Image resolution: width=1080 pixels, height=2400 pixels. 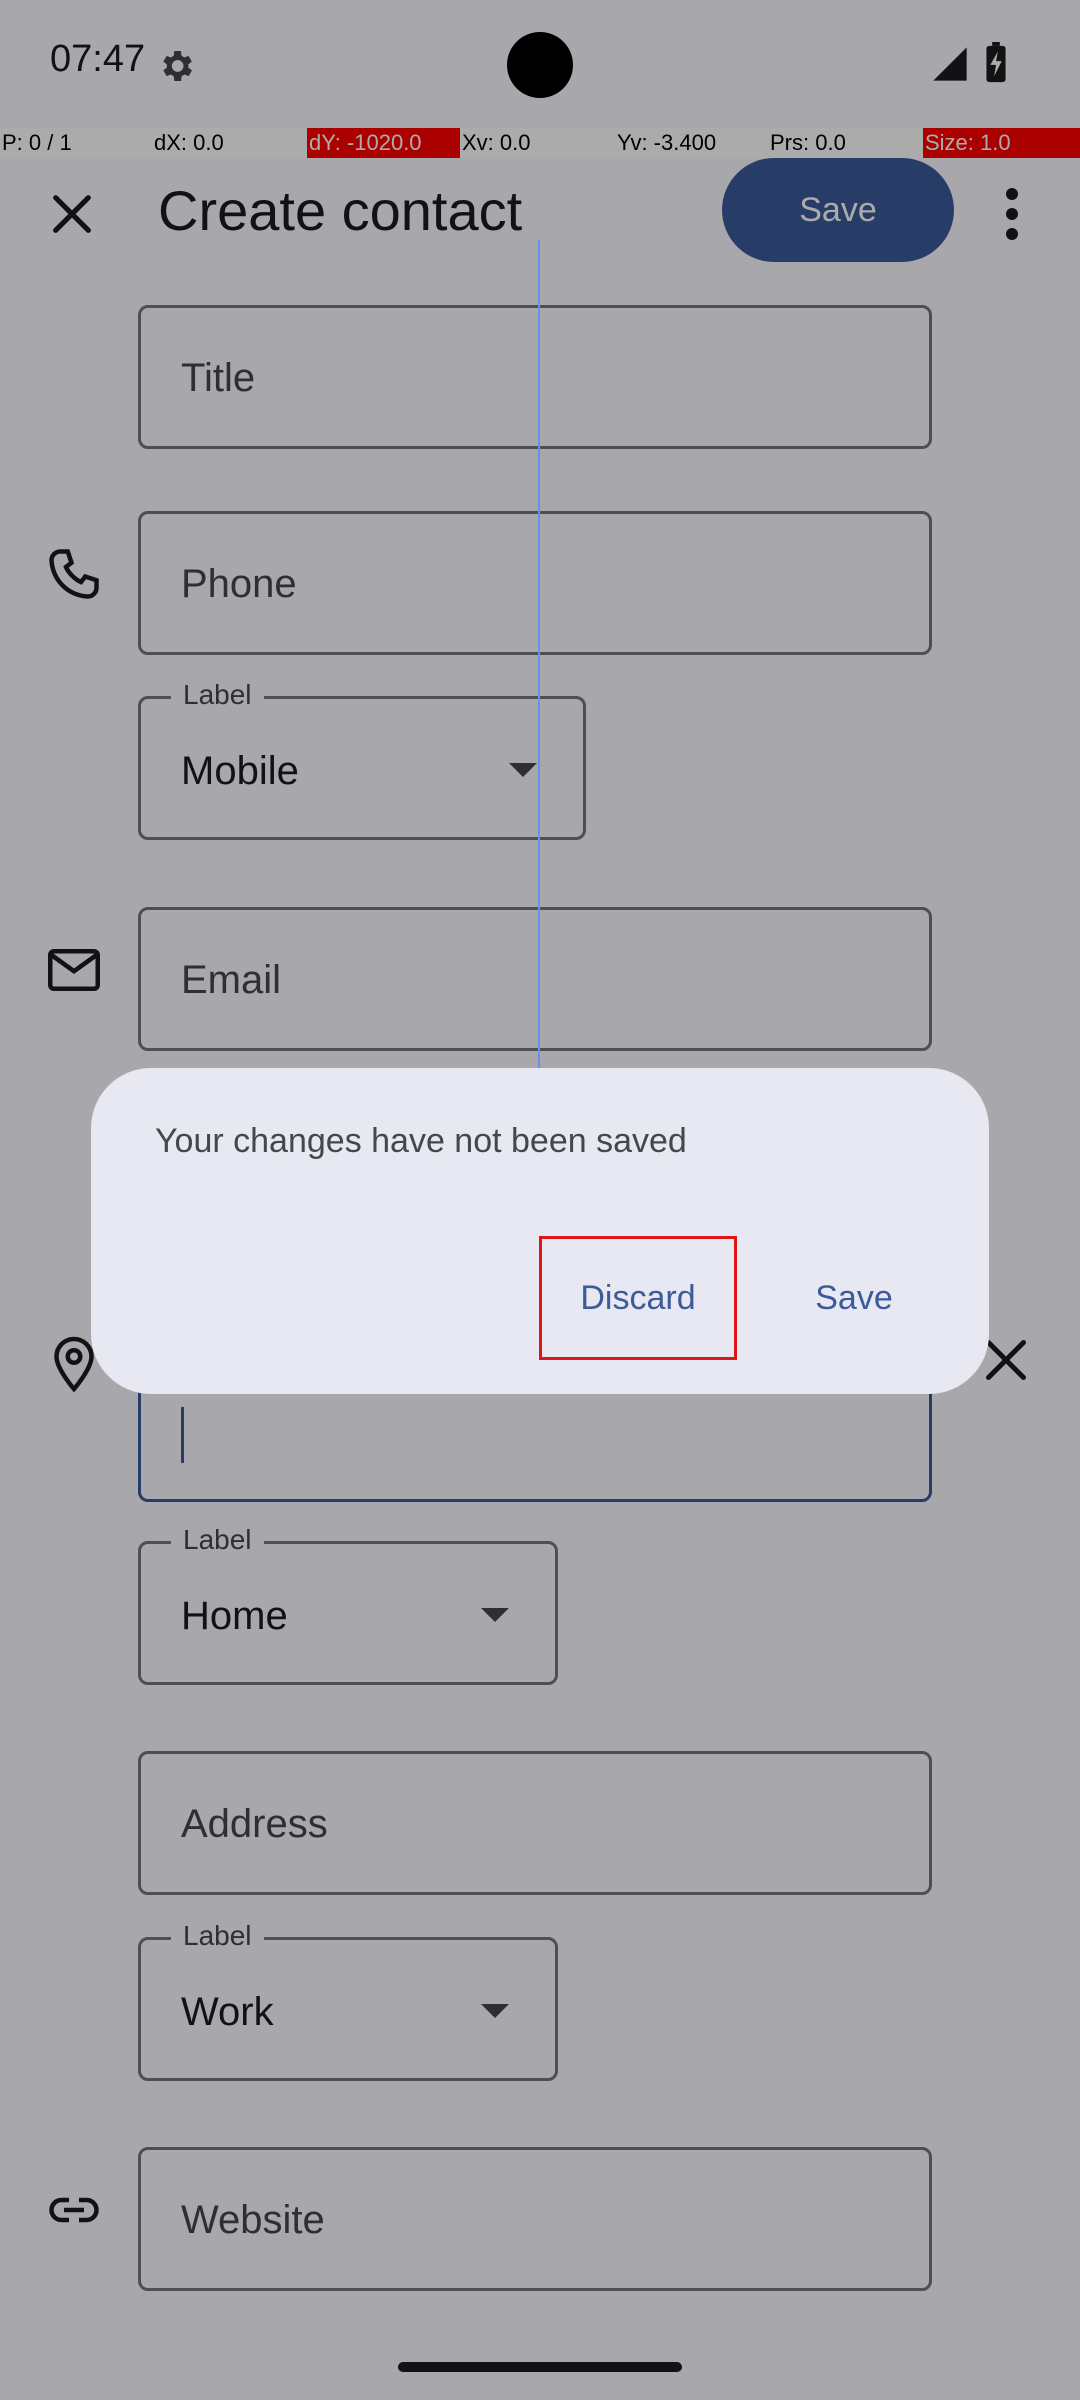 I want to click on dialog-message: Your changes have not been saved, so click(x=421, y=1141).